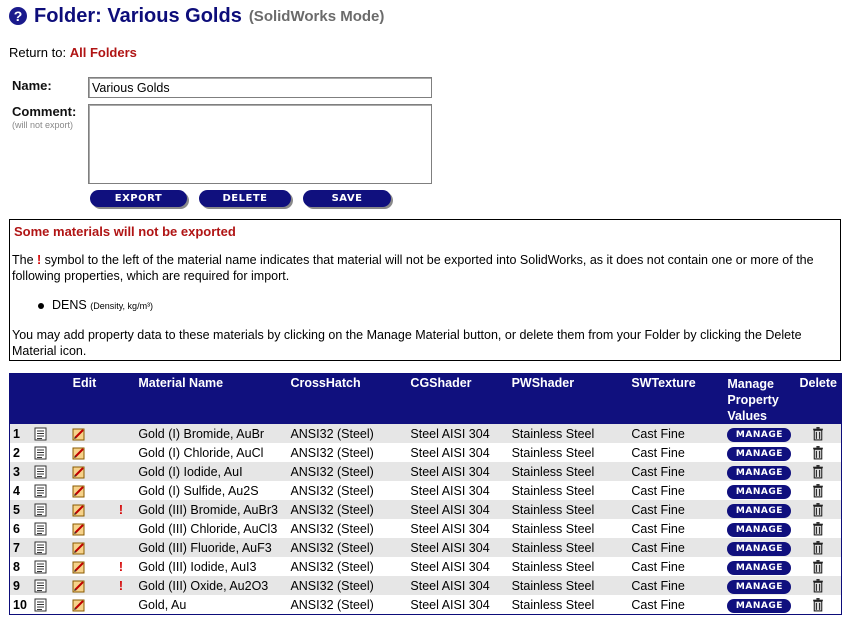 This screenshot has width=848, height=621. What do you see at coordinates (43, 125) in the screenshot?
I see `comment-note: (will not export)` at bounding box center [43, 125].